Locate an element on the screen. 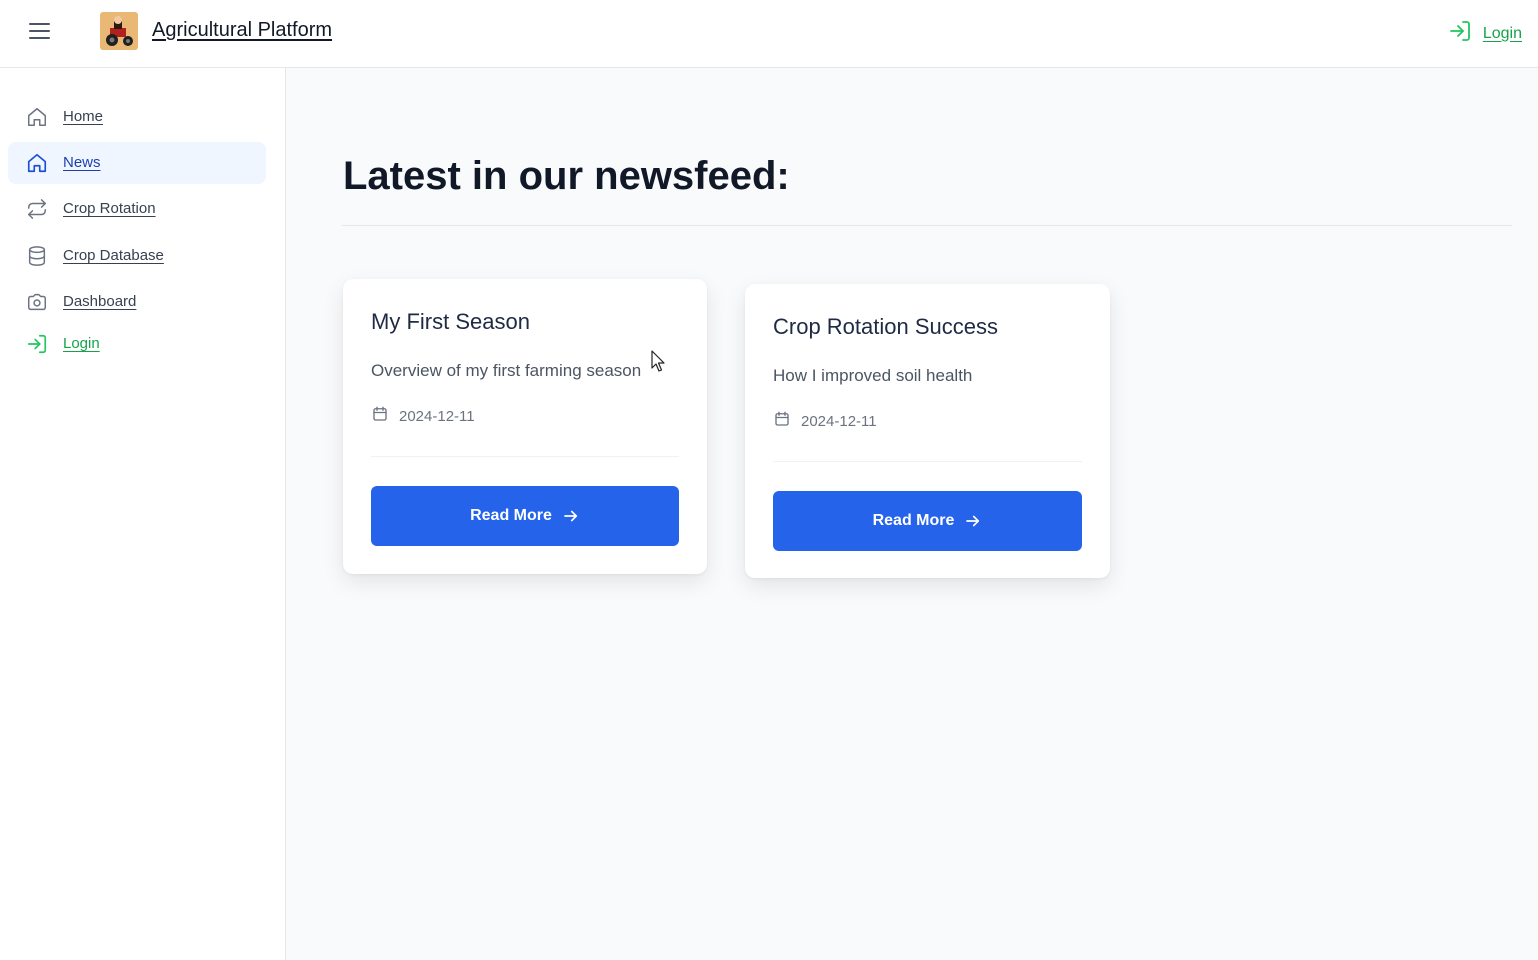  card-description: How I improved soil health is located at coordinates (873, 375).